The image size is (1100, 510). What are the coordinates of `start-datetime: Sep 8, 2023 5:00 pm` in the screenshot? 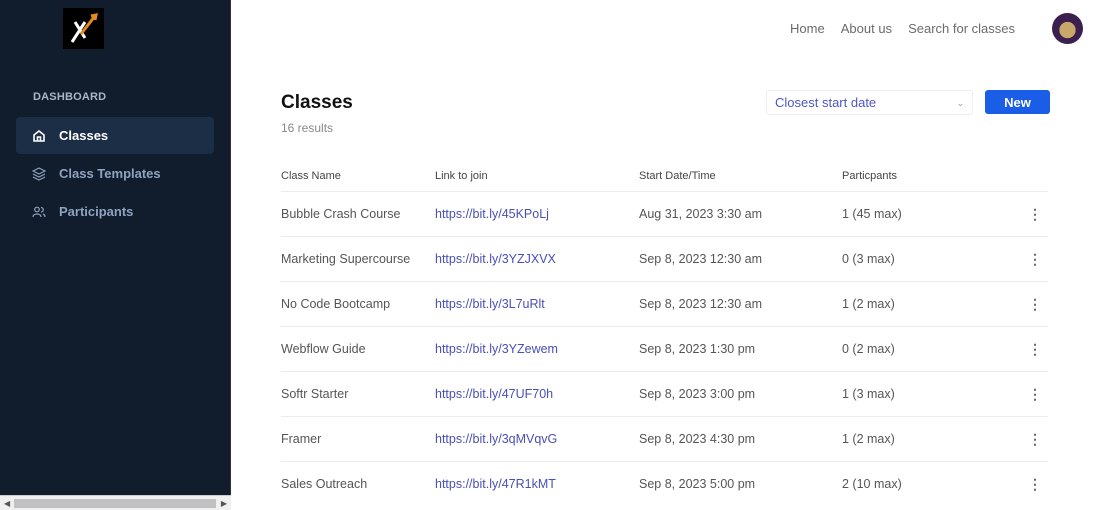 It's located at (697, 484).